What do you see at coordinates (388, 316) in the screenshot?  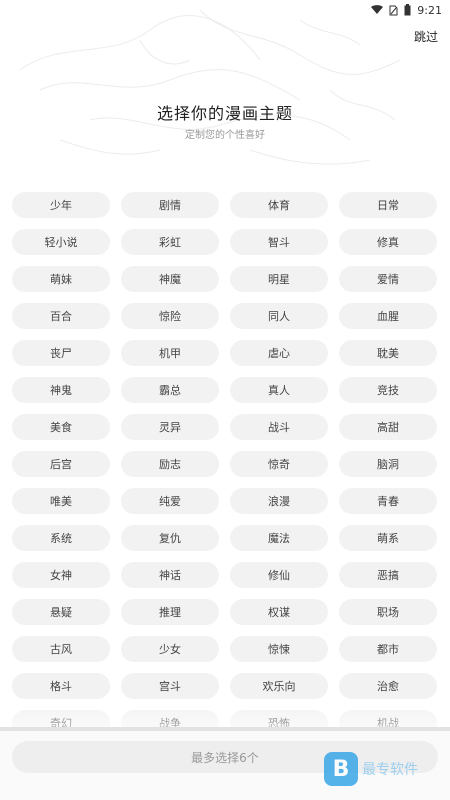 I see `theme-chip: 血腥` at bounding box center [388, 316].